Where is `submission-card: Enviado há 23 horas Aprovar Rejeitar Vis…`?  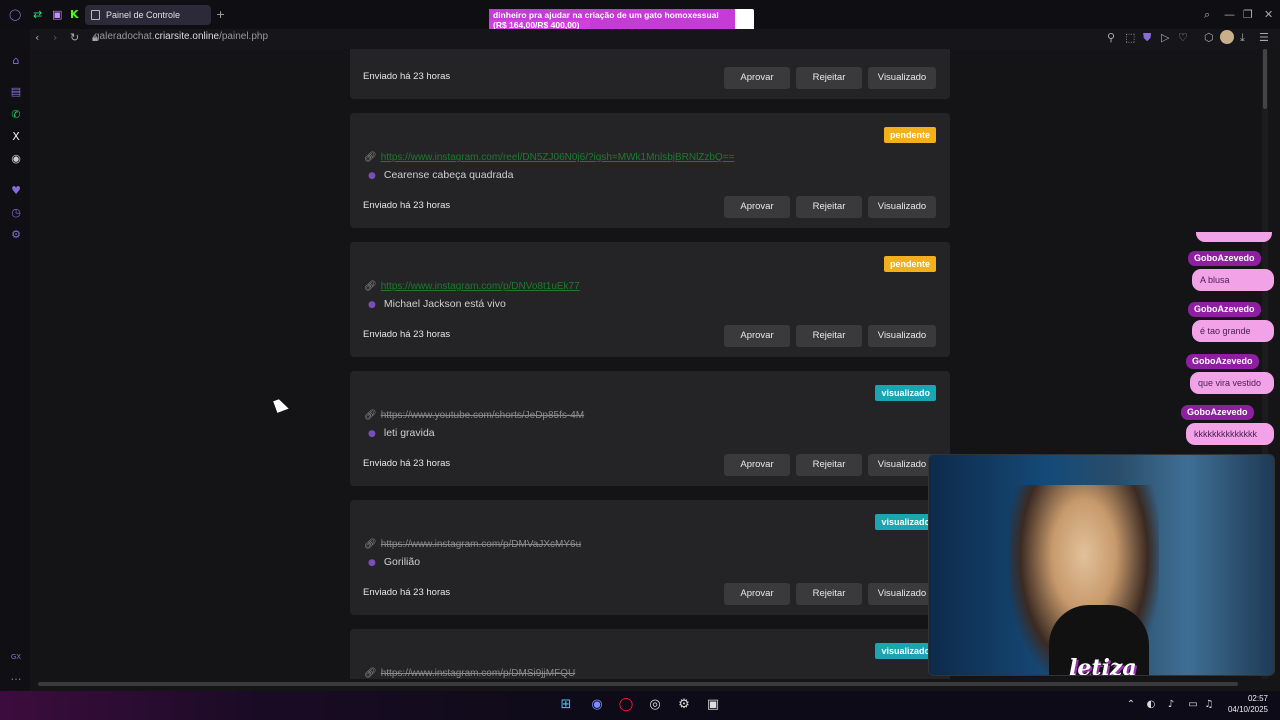
submission-card: Enviado há 23 horas Aprovar Rejeitar Vis… is located at coordinates (650, 74).